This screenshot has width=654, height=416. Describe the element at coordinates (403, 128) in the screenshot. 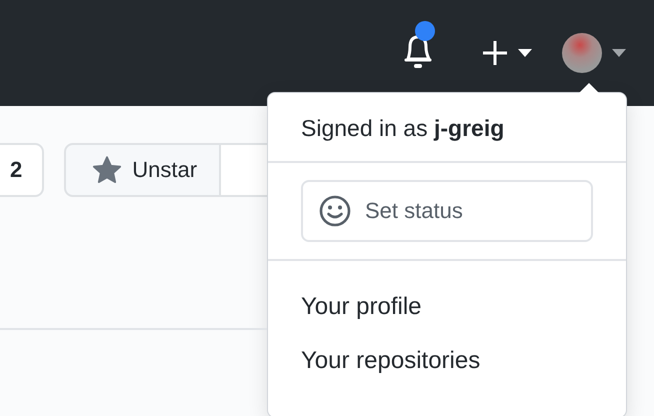

I see `signed-in-text: Signed in as j-greig` at that location.